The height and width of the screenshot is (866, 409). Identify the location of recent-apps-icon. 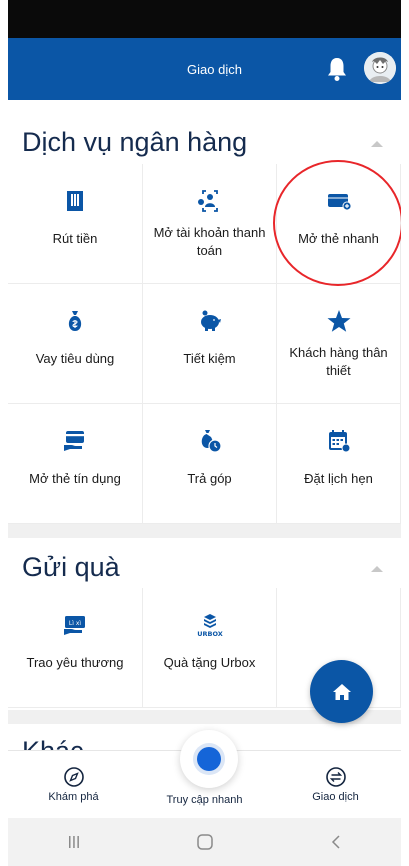
(73, 842).